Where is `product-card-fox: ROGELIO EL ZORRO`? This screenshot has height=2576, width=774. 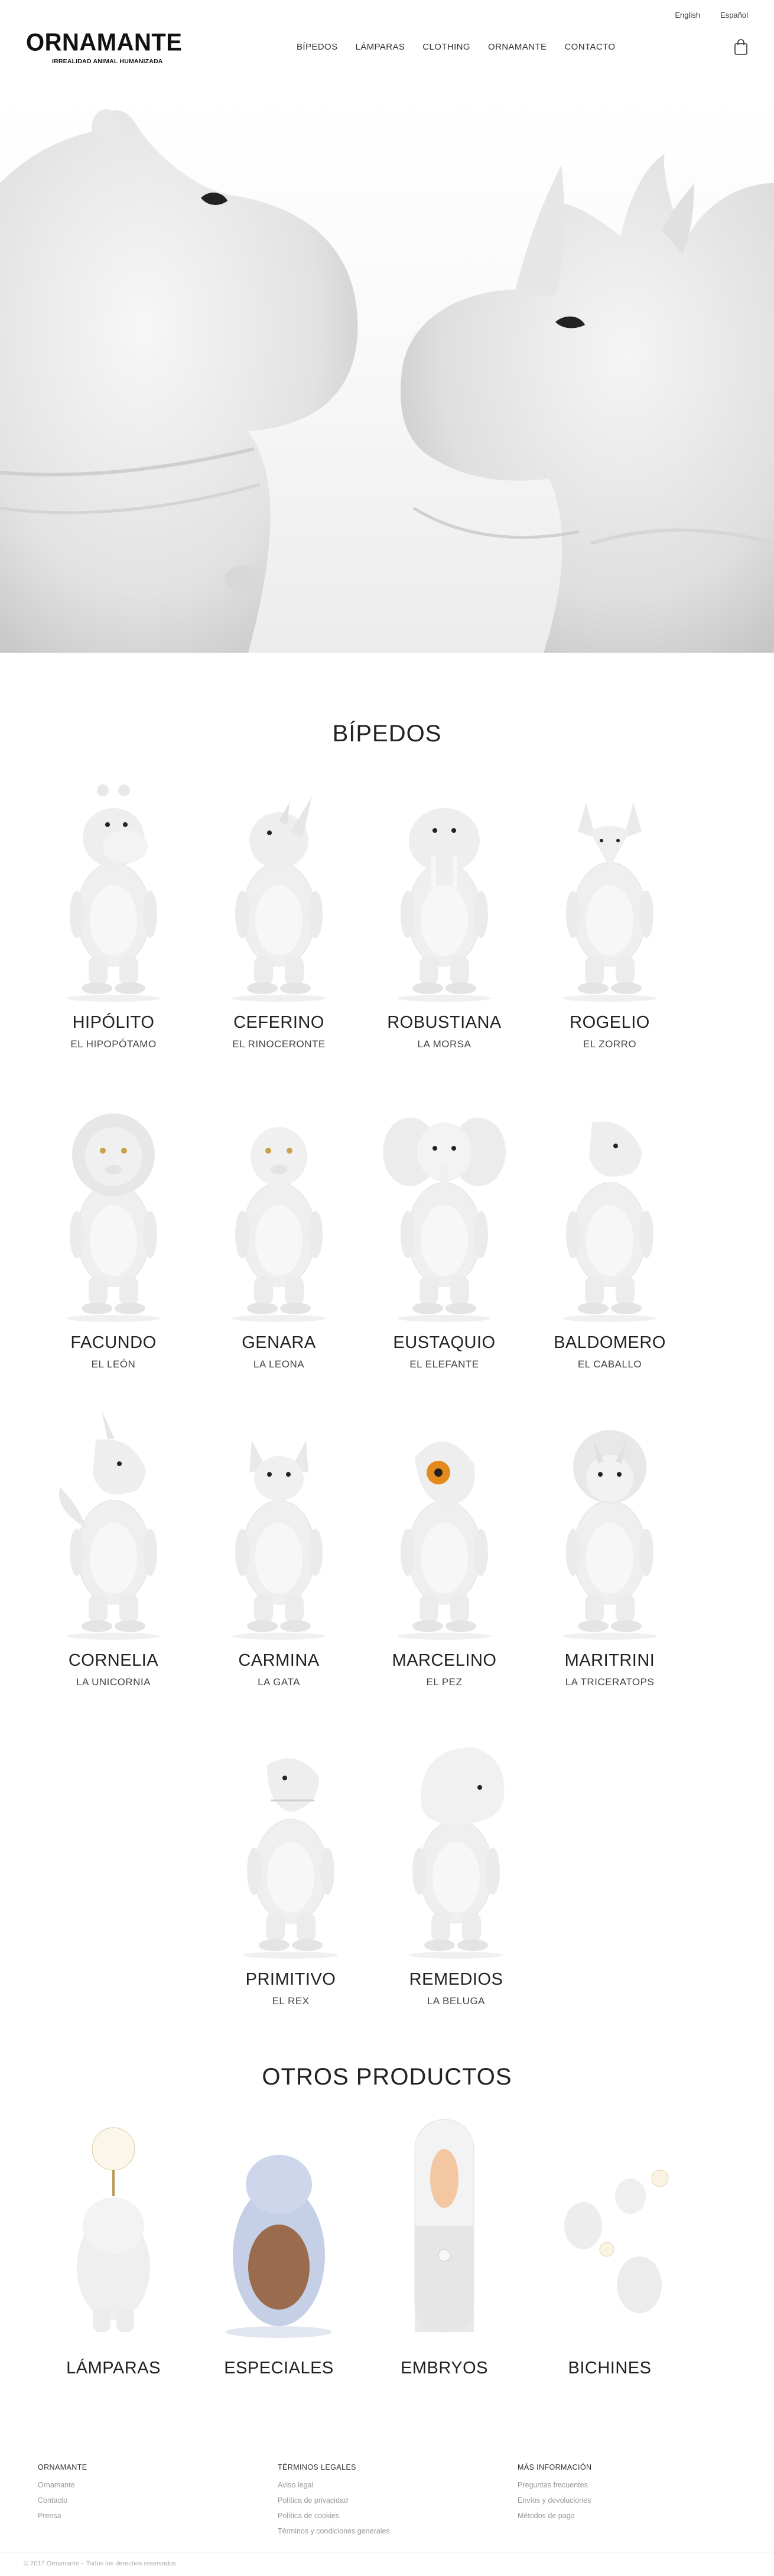
product-card-fox: ROGELIO EL ZORRO is located at coordinates (610, 906).